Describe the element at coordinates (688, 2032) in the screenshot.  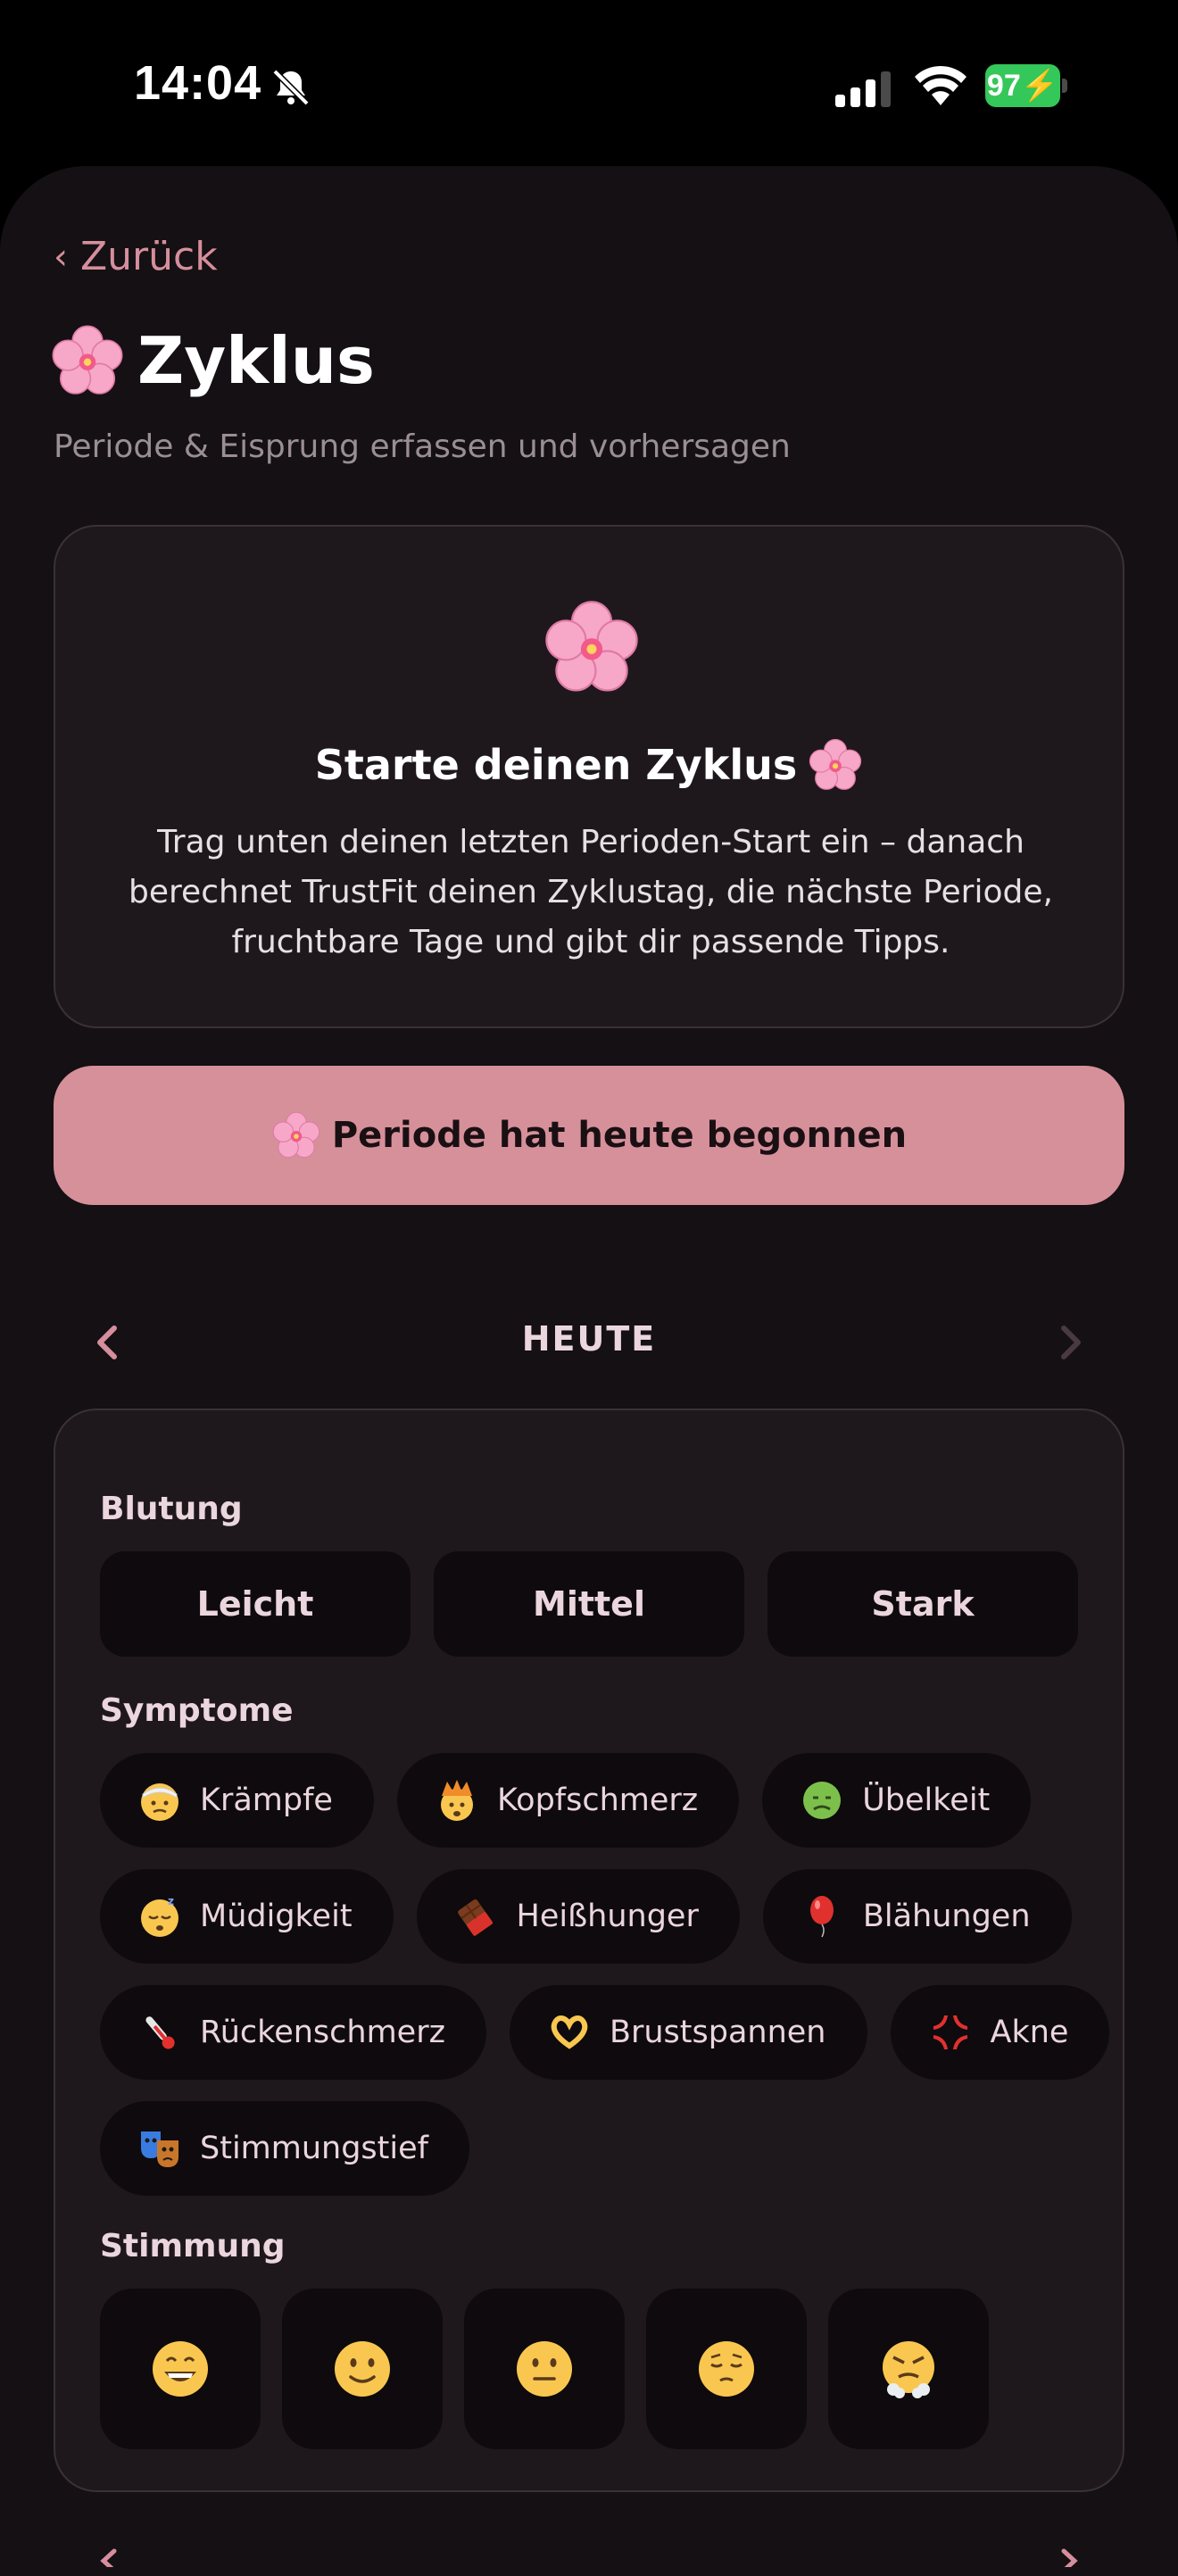
I see `symptom-chip-breast-tenderness: Brustspannen` at that location.